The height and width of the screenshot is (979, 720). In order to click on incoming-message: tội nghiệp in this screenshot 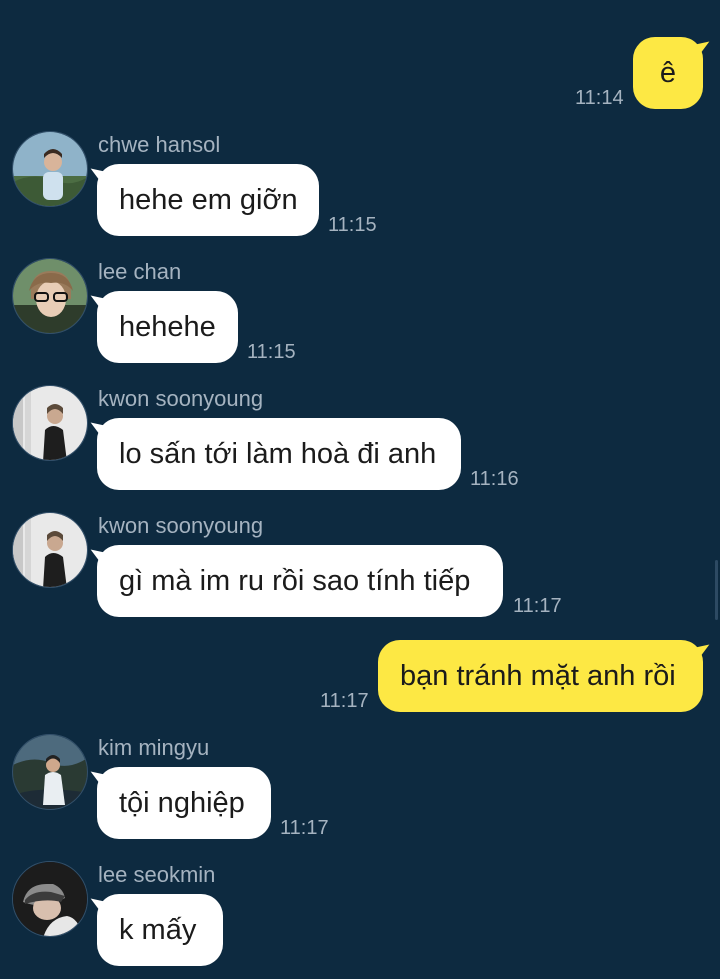, I will do `click(184, 803)`.